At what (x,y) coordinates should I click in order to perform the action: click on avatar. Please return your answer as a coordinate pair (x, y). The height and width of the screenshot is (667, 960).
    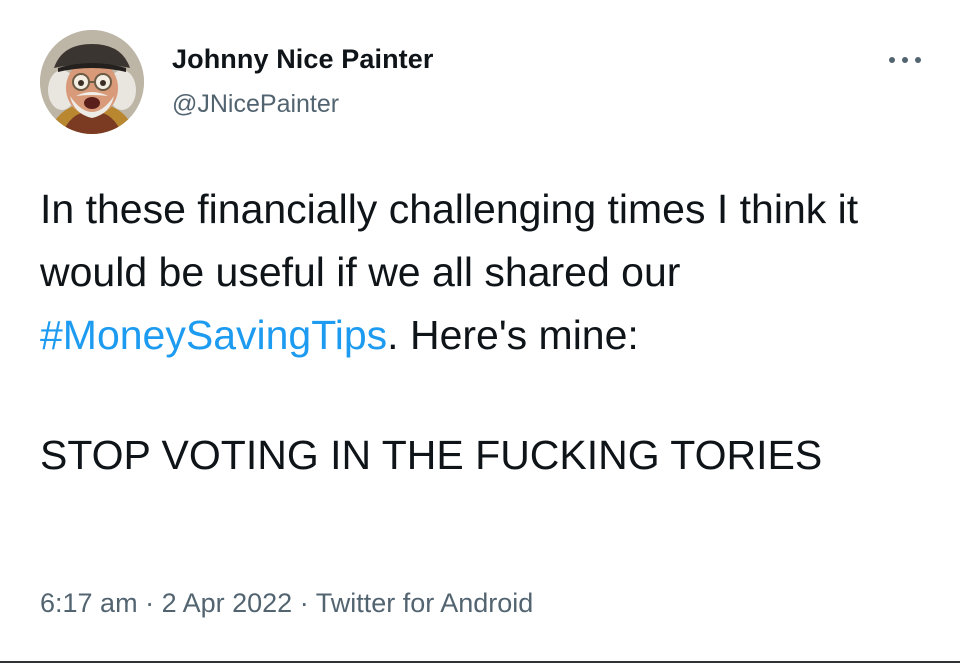
    Looking at the image, I should click on (92, 82).